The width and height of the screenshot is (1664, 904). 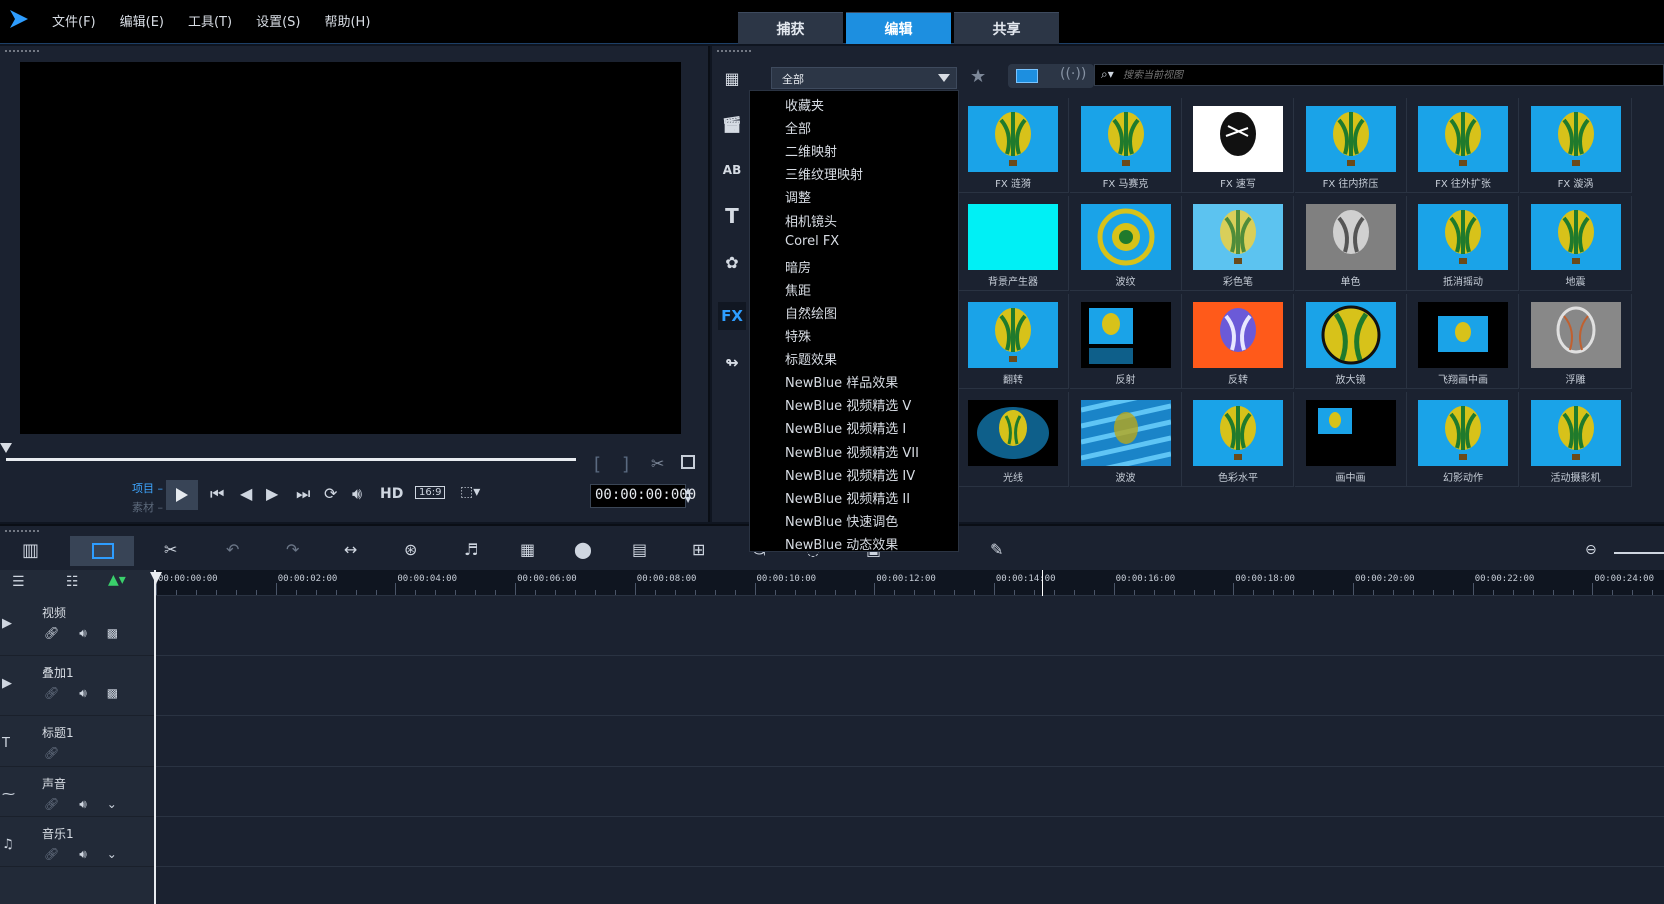 I want to click on category-option: 调整, so click(x=798, y=196).